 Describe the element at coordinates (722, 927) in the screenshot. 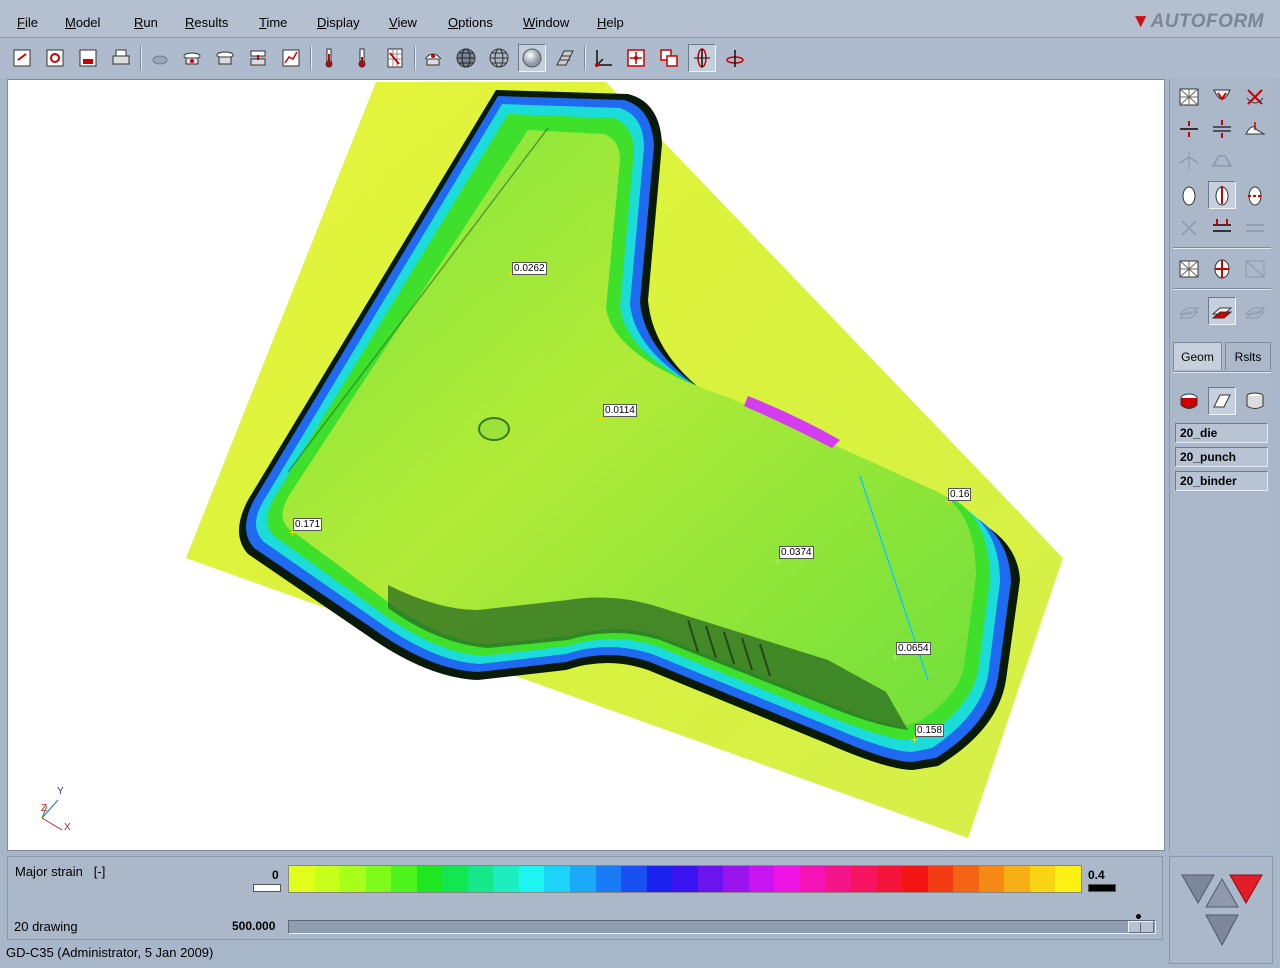

I see `time-slider` at that location.